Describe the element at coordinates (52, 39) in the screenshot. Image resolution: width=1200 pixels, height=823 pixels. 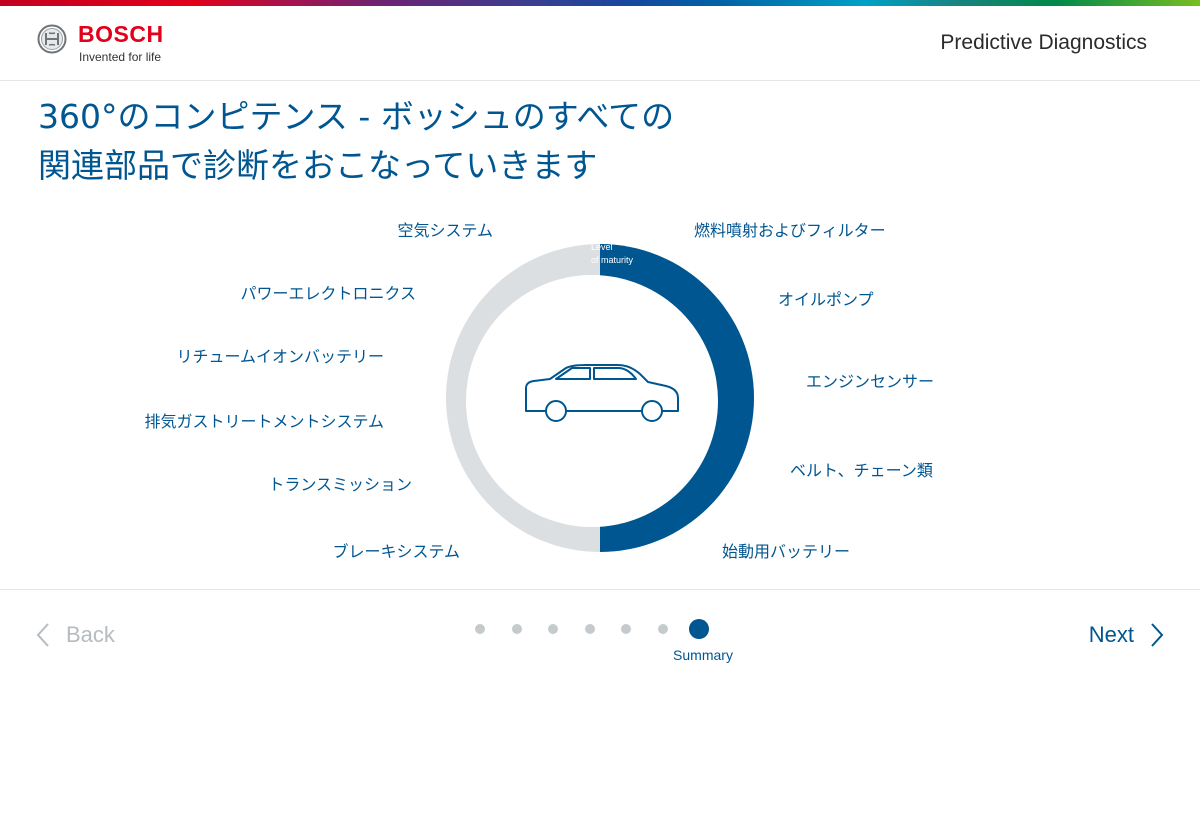
I see `bosch-armature-logo-icon` at that location.